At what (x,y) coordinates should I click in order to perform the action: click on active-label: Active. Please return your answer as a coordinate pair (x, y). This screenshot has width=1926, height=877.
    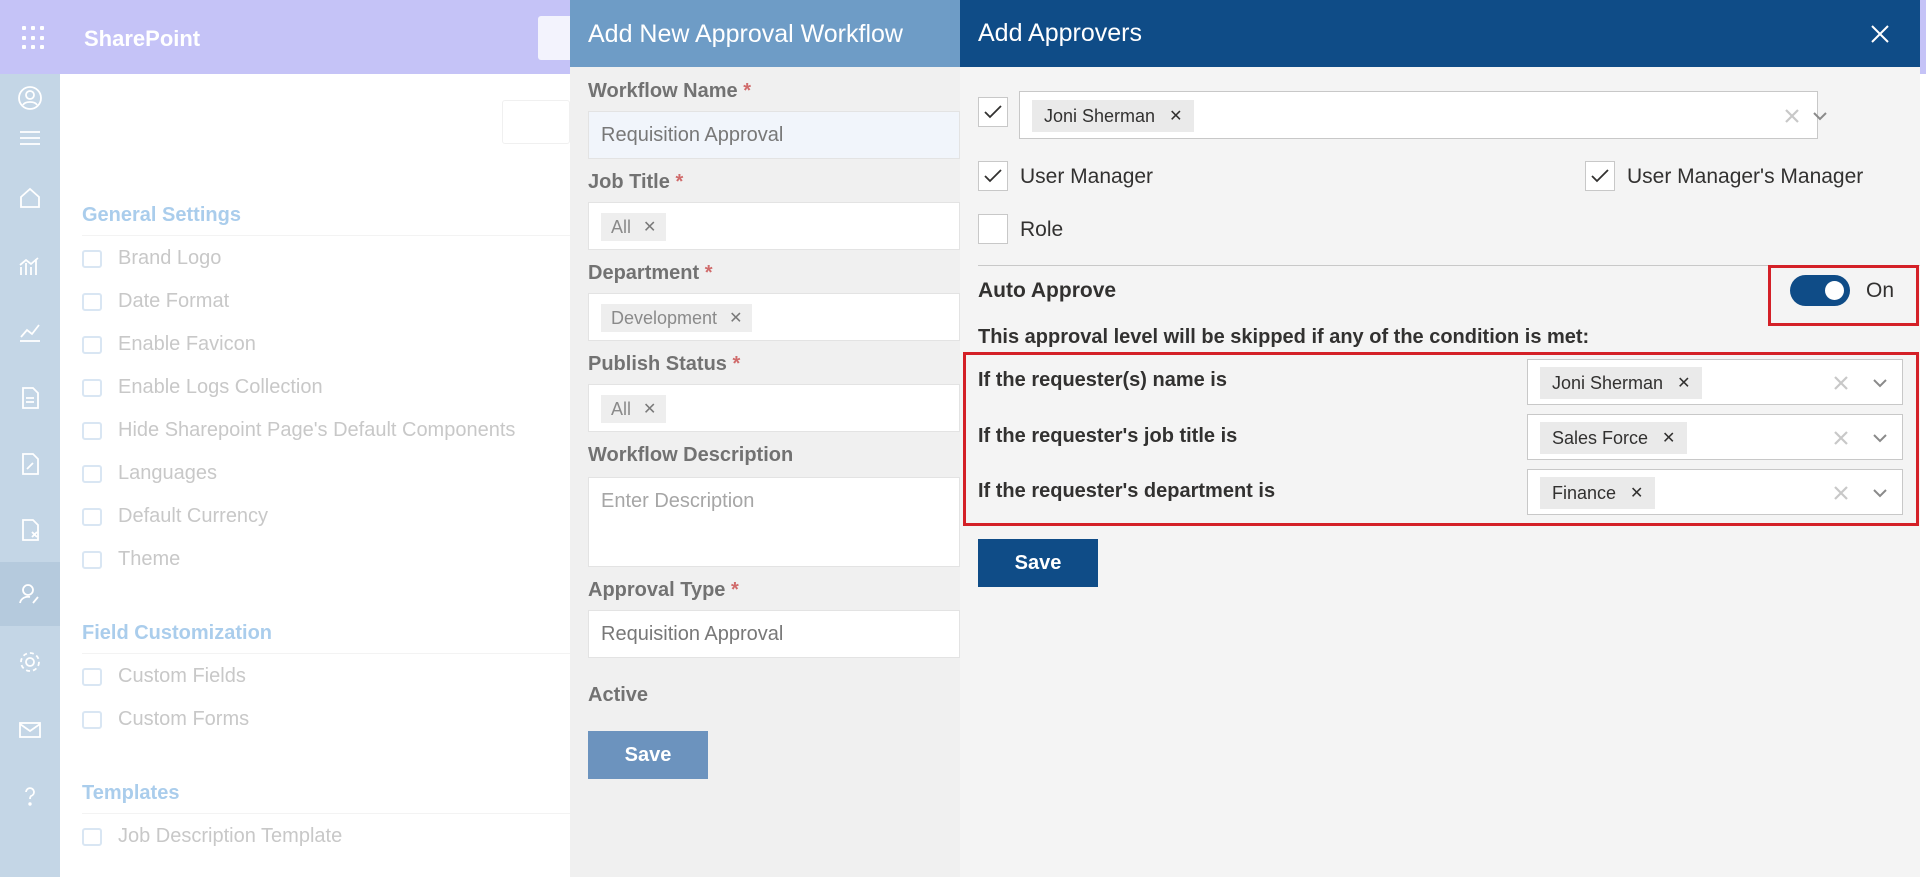
    Looking at the image, I should click on (618, 695).